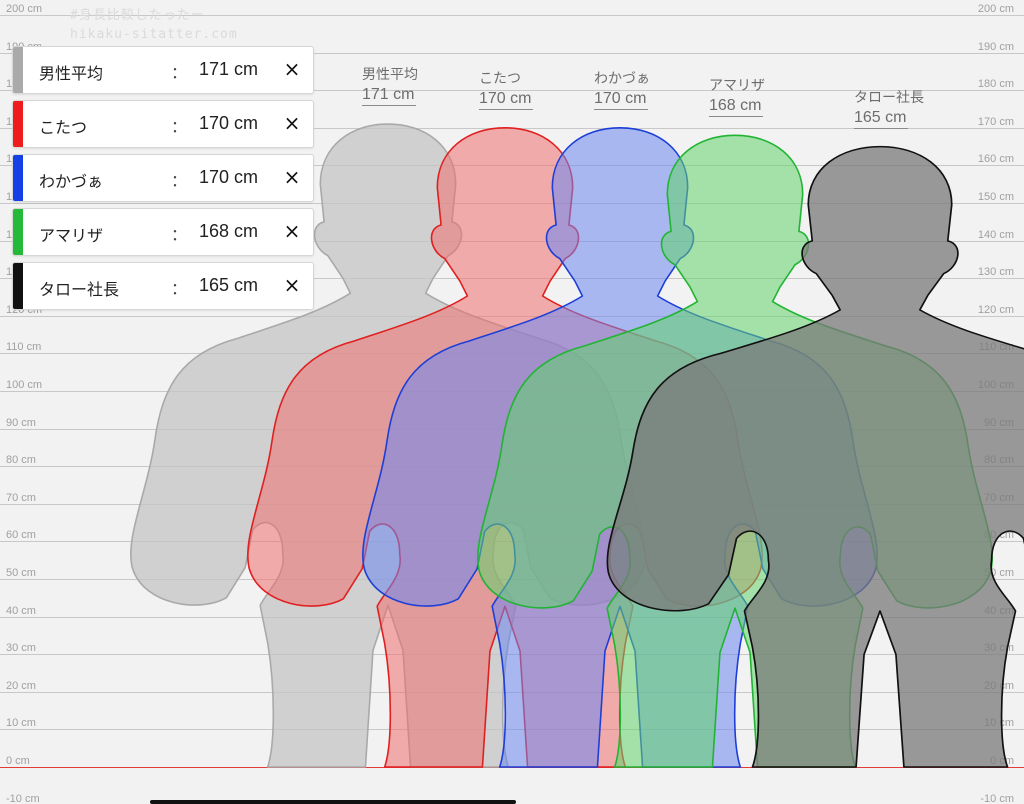 The height and width of the screenshot is (804, 1024). I want to click on figure-name-label: わかづぁ, so click(622, 78).